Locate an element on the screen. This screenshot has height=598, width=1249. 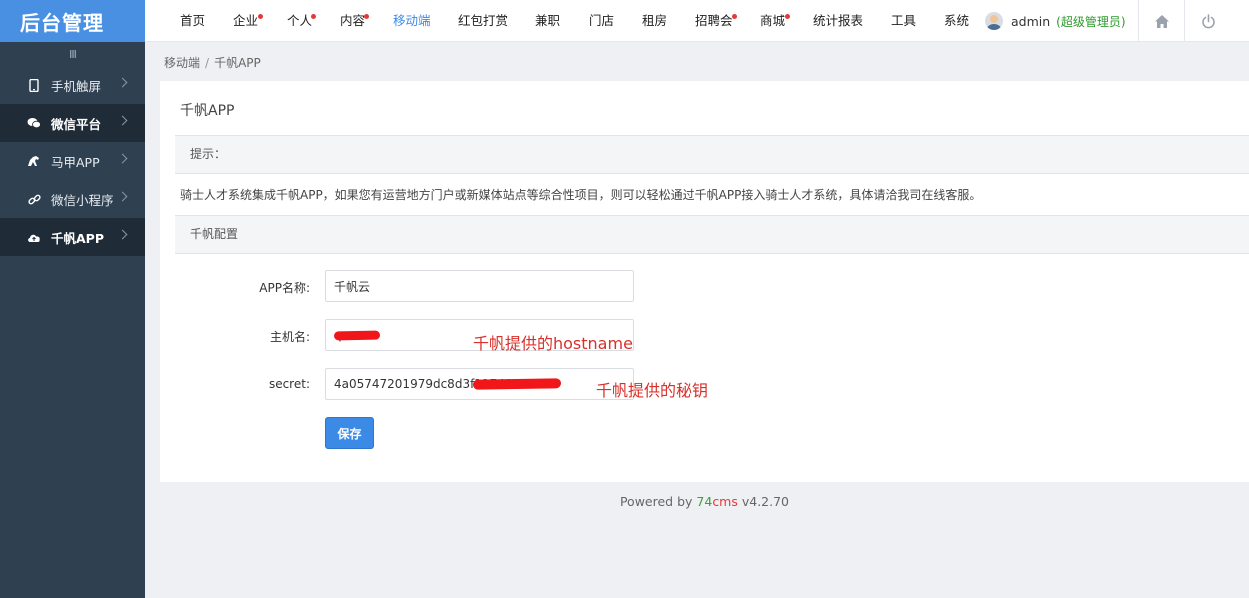
footer-brand-cms: cms is located at coordinates (725, 501).